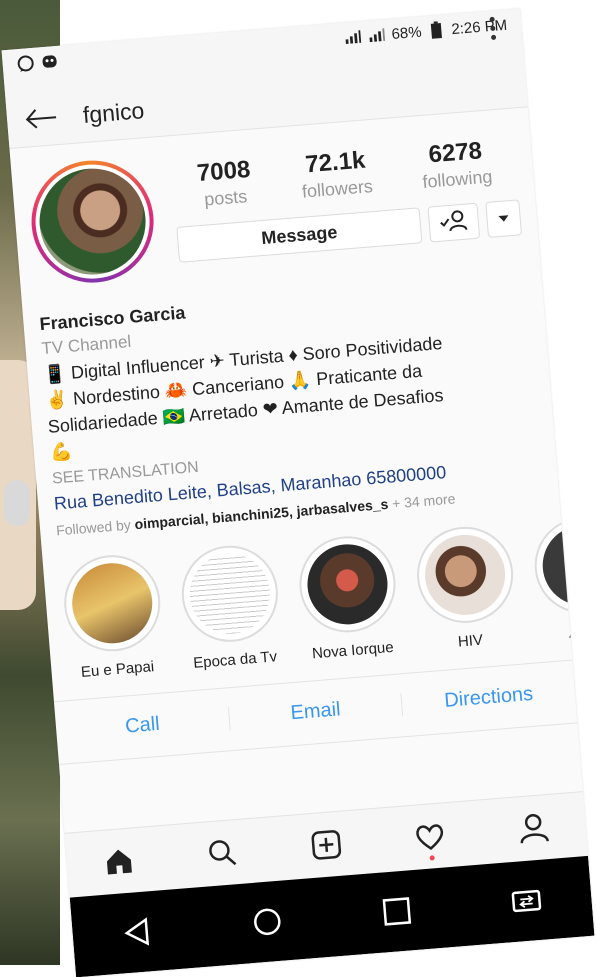  What do you see at coordinates (432, 858) in the screenshot?
I see `notification-dot` at bounding box center [432, 858].